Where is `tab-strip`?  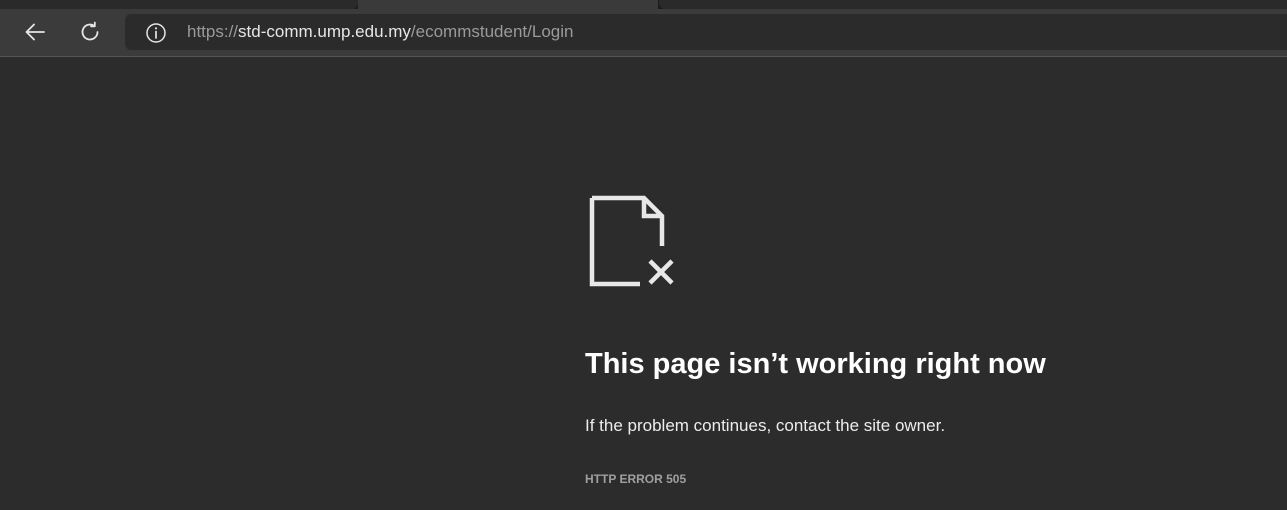 tab-strip is located at coordinates (643, 4).